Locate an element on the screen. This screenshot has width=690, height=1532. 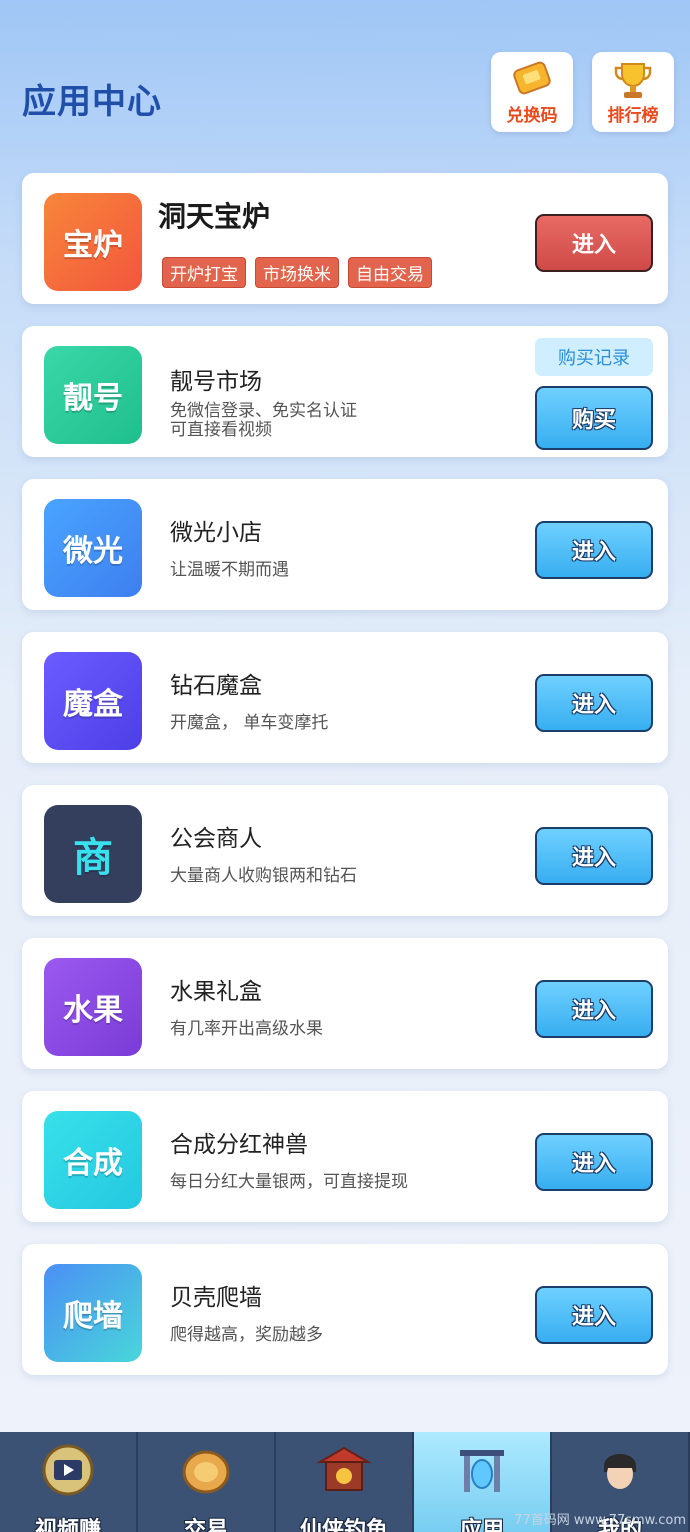
tab-fishing: 仙侠钓鱼 is located at coordinates (345, 1482).